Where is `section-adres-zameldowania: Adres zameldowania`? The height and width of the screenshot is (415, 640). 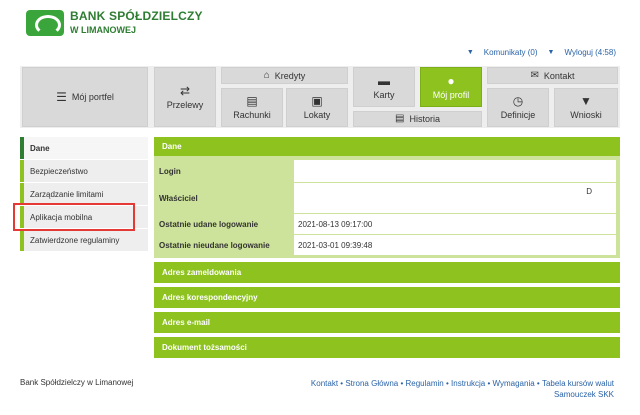 section-adres-zameldowania: Adres zameldowania is located at coordinates (387, 272).